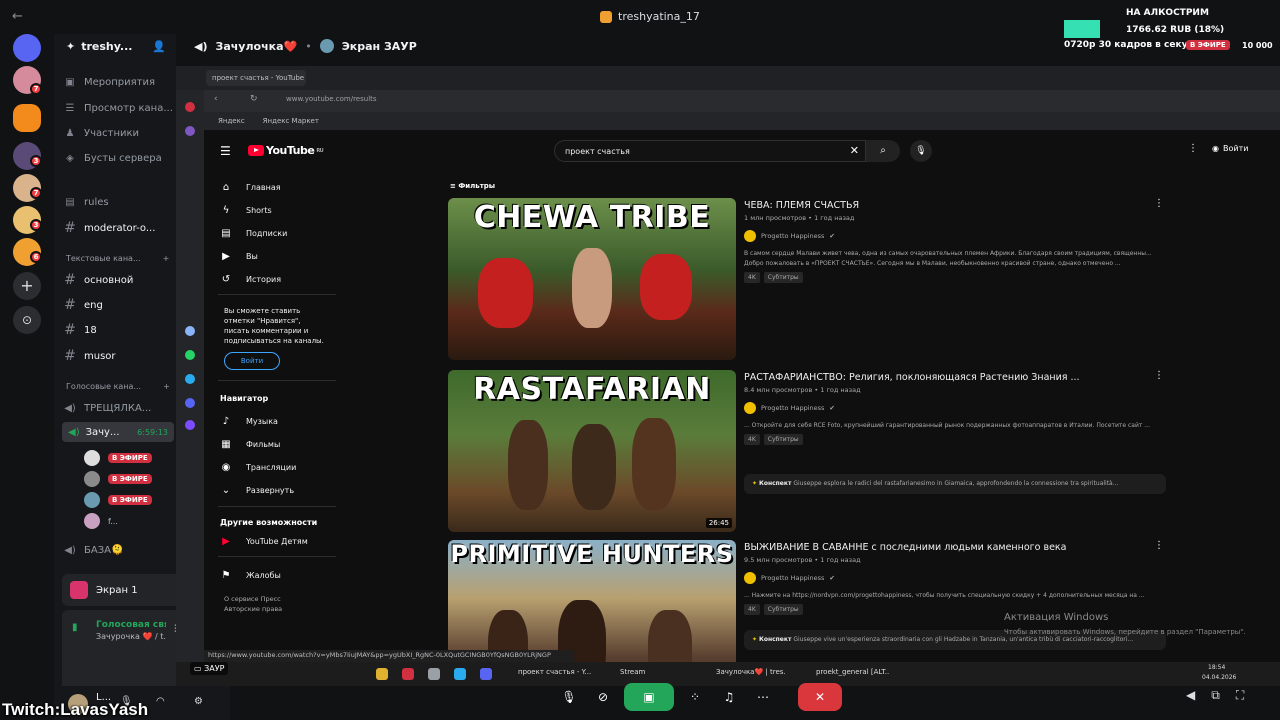 This screenshot has width=1280, height=720. Describe the element at coordinates (118, 432) in the screenshot. I see `voice-channel-active: ◀) Зачу... 6:59:13` at that location.